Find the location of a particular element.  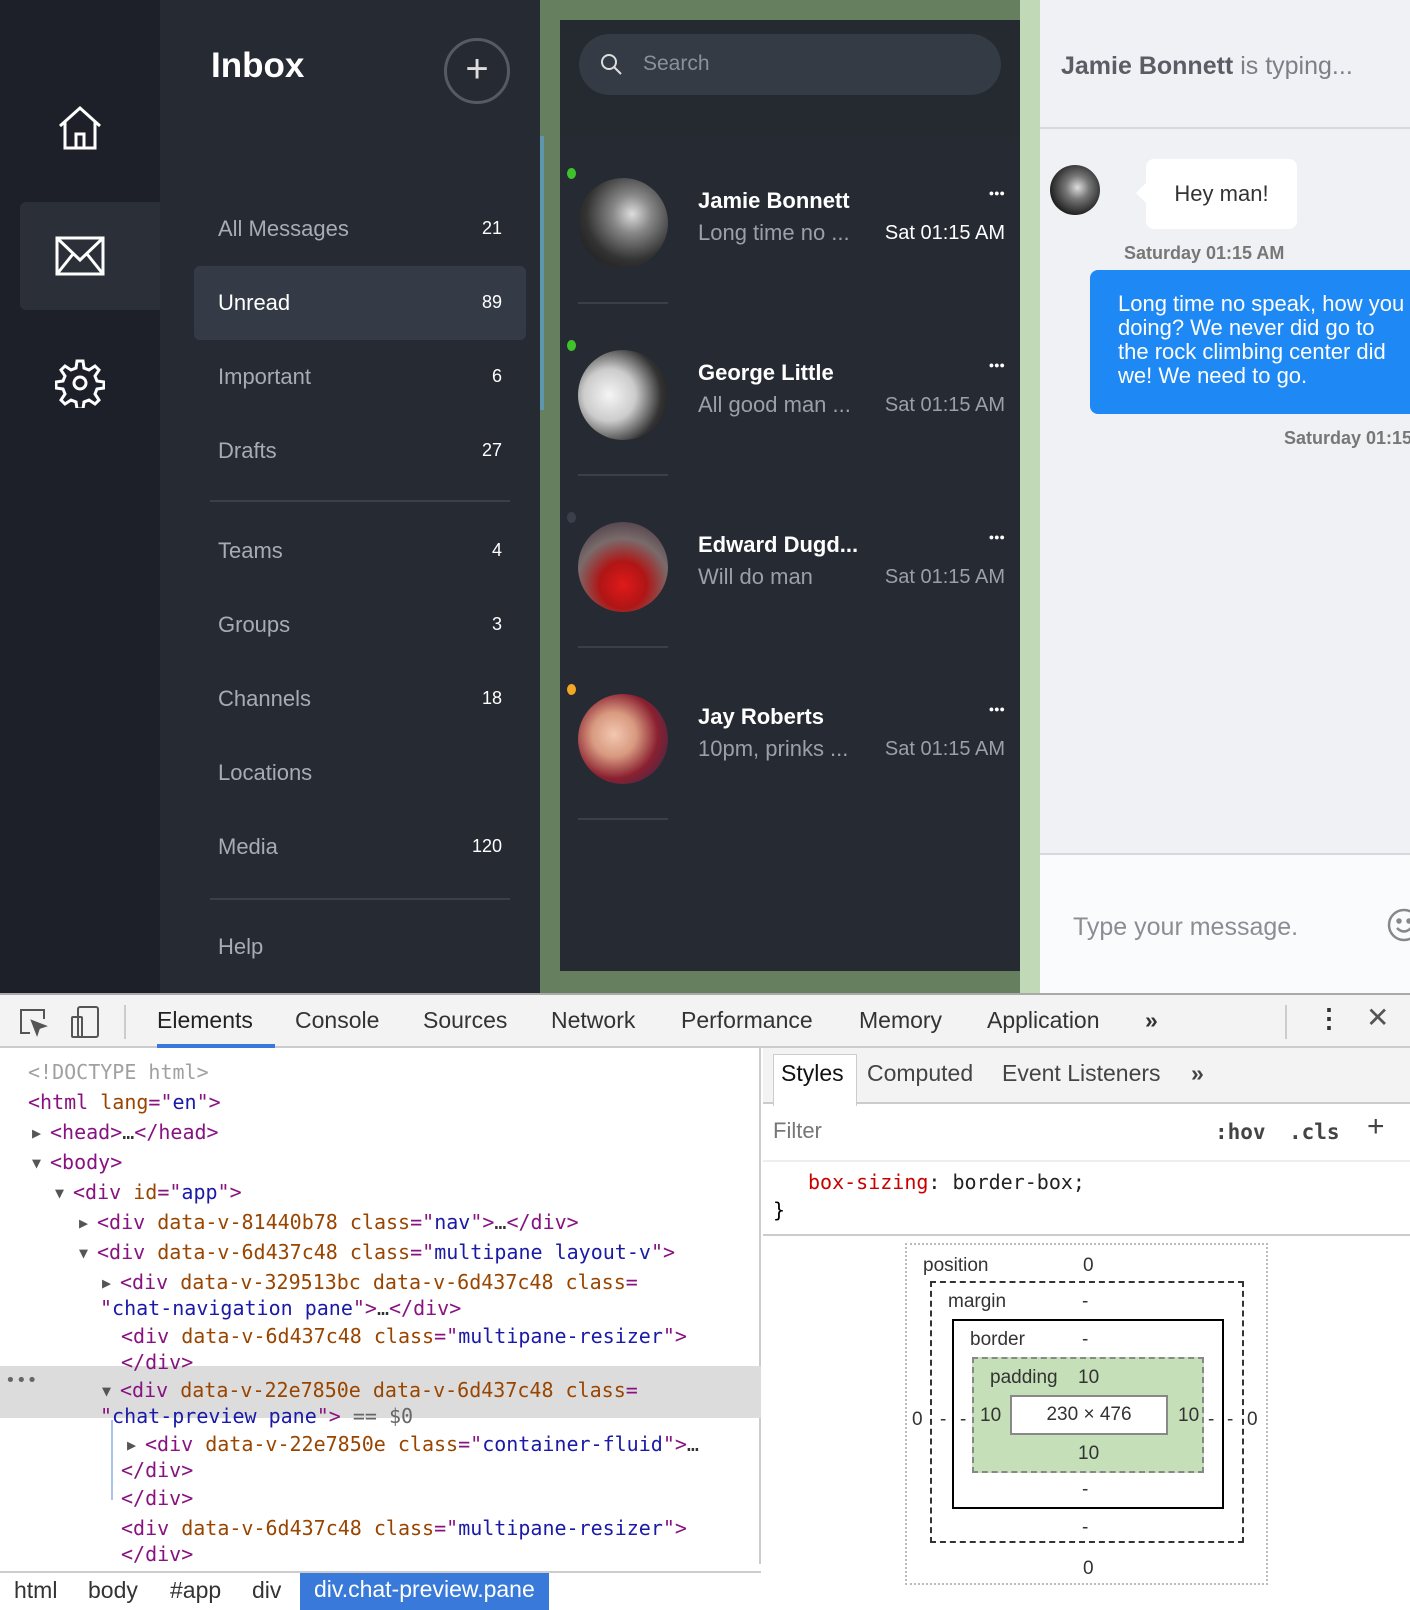

margin-right: - is located at coordinates (1230, 1420).